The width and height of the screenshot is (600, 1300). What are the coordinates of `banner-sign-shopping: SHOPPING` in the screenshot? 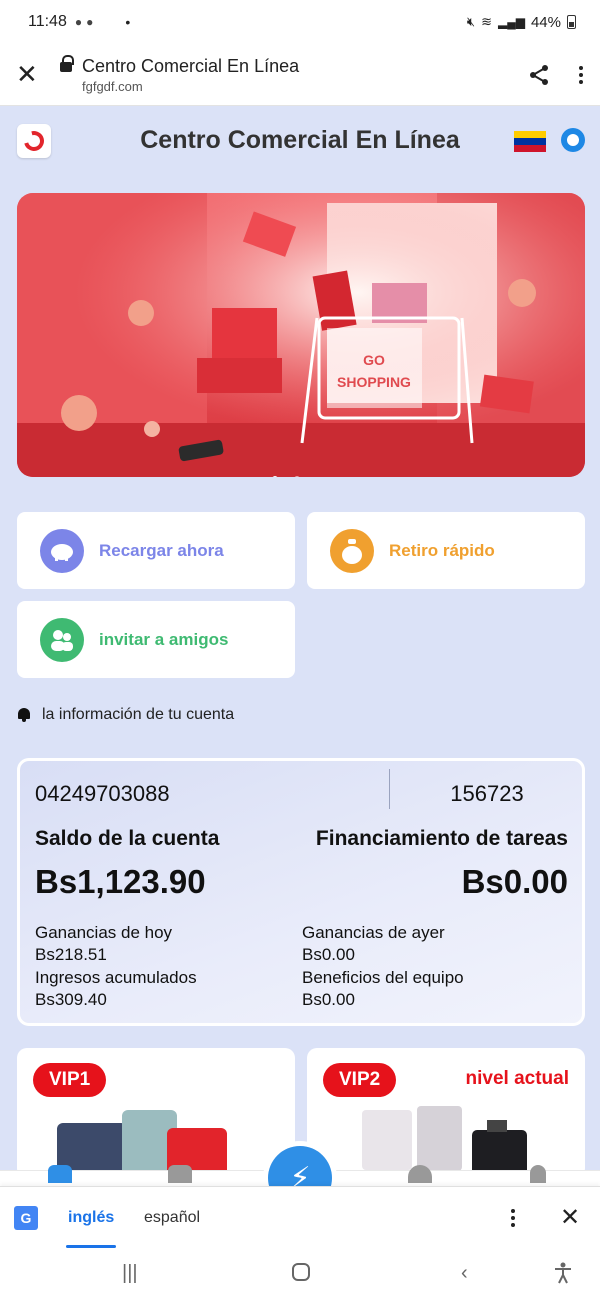 It's located at (374, 382).